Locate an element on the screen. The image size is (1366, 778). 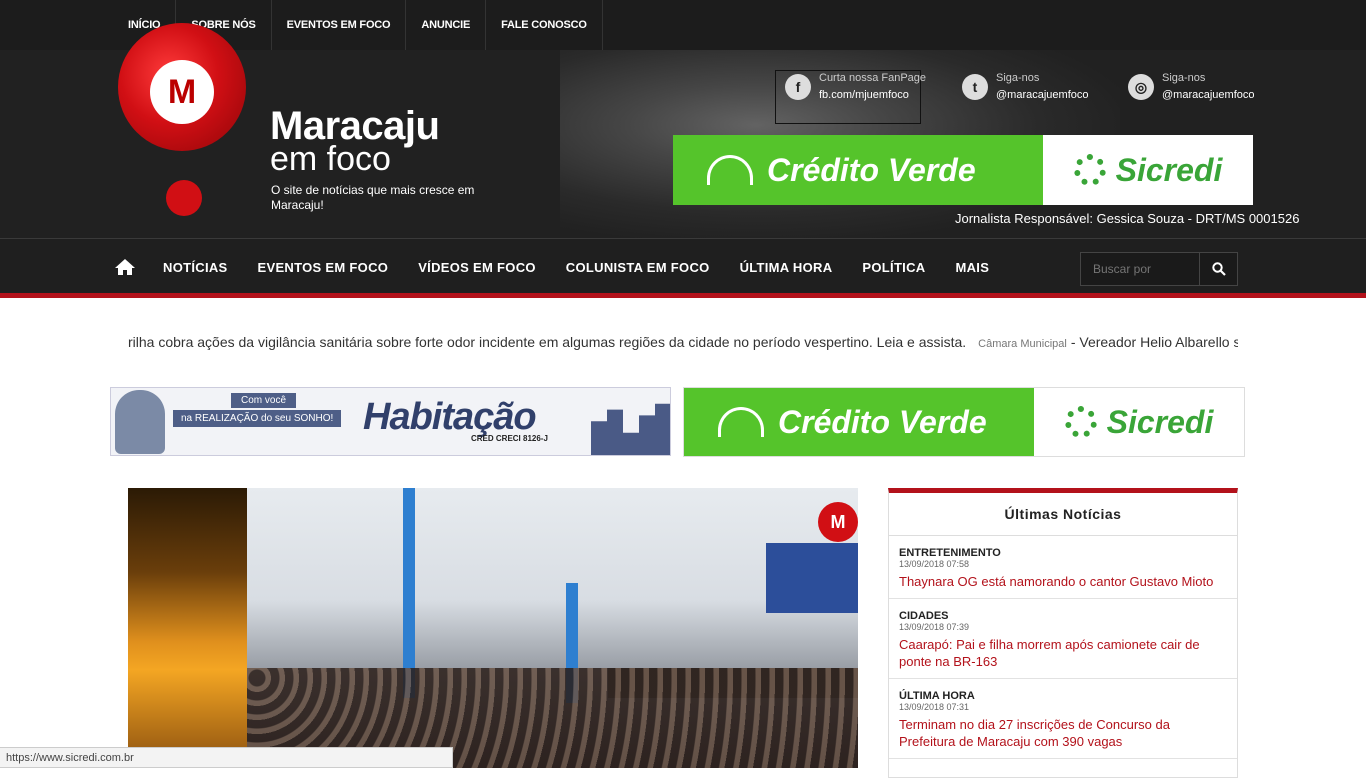
twitter-label: Siga-nos is located at coordinates (1018, 78).